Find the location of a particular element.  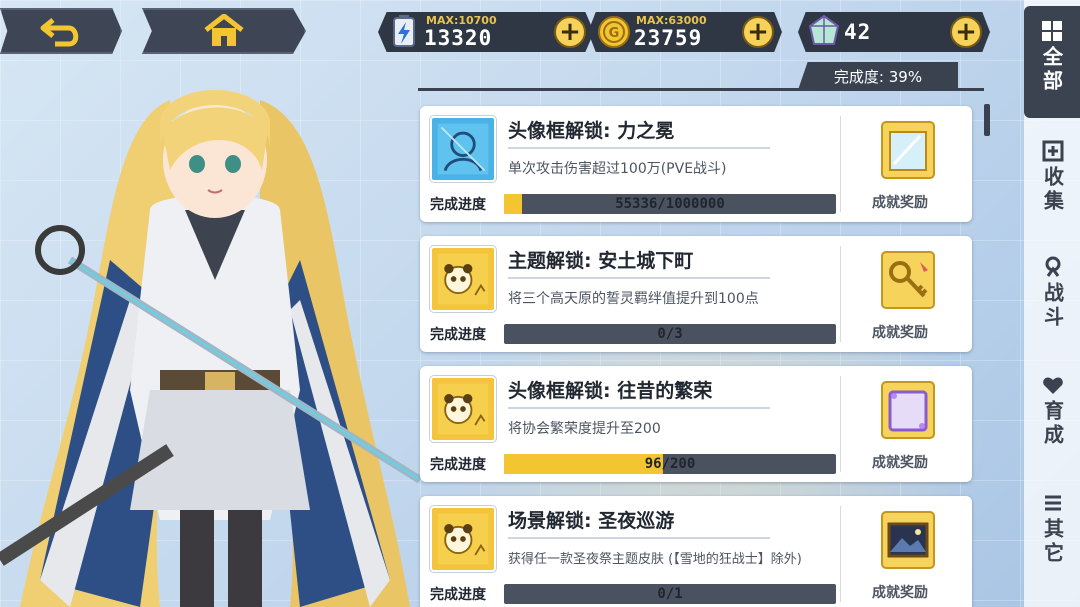

tab-label: 其它 is located at coordinates (1052, 542).